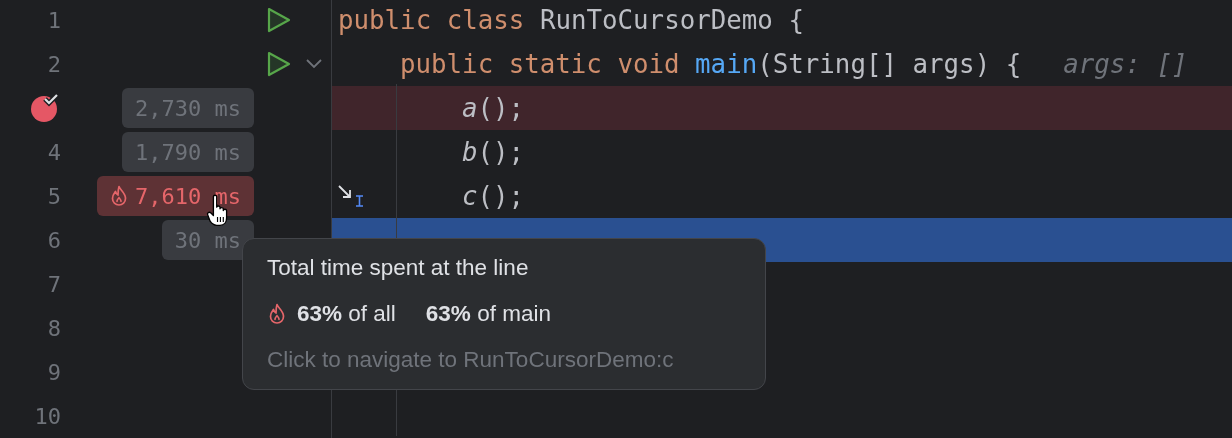  Describe the element at coordinates (54, 152) in the screenshot. I see `line-number: 4` at that location.